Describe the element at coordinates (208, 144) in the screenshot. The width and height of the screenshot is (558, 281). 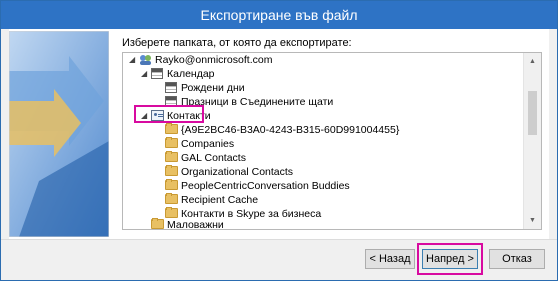
I see `tree-item-label: Companies` at that location.